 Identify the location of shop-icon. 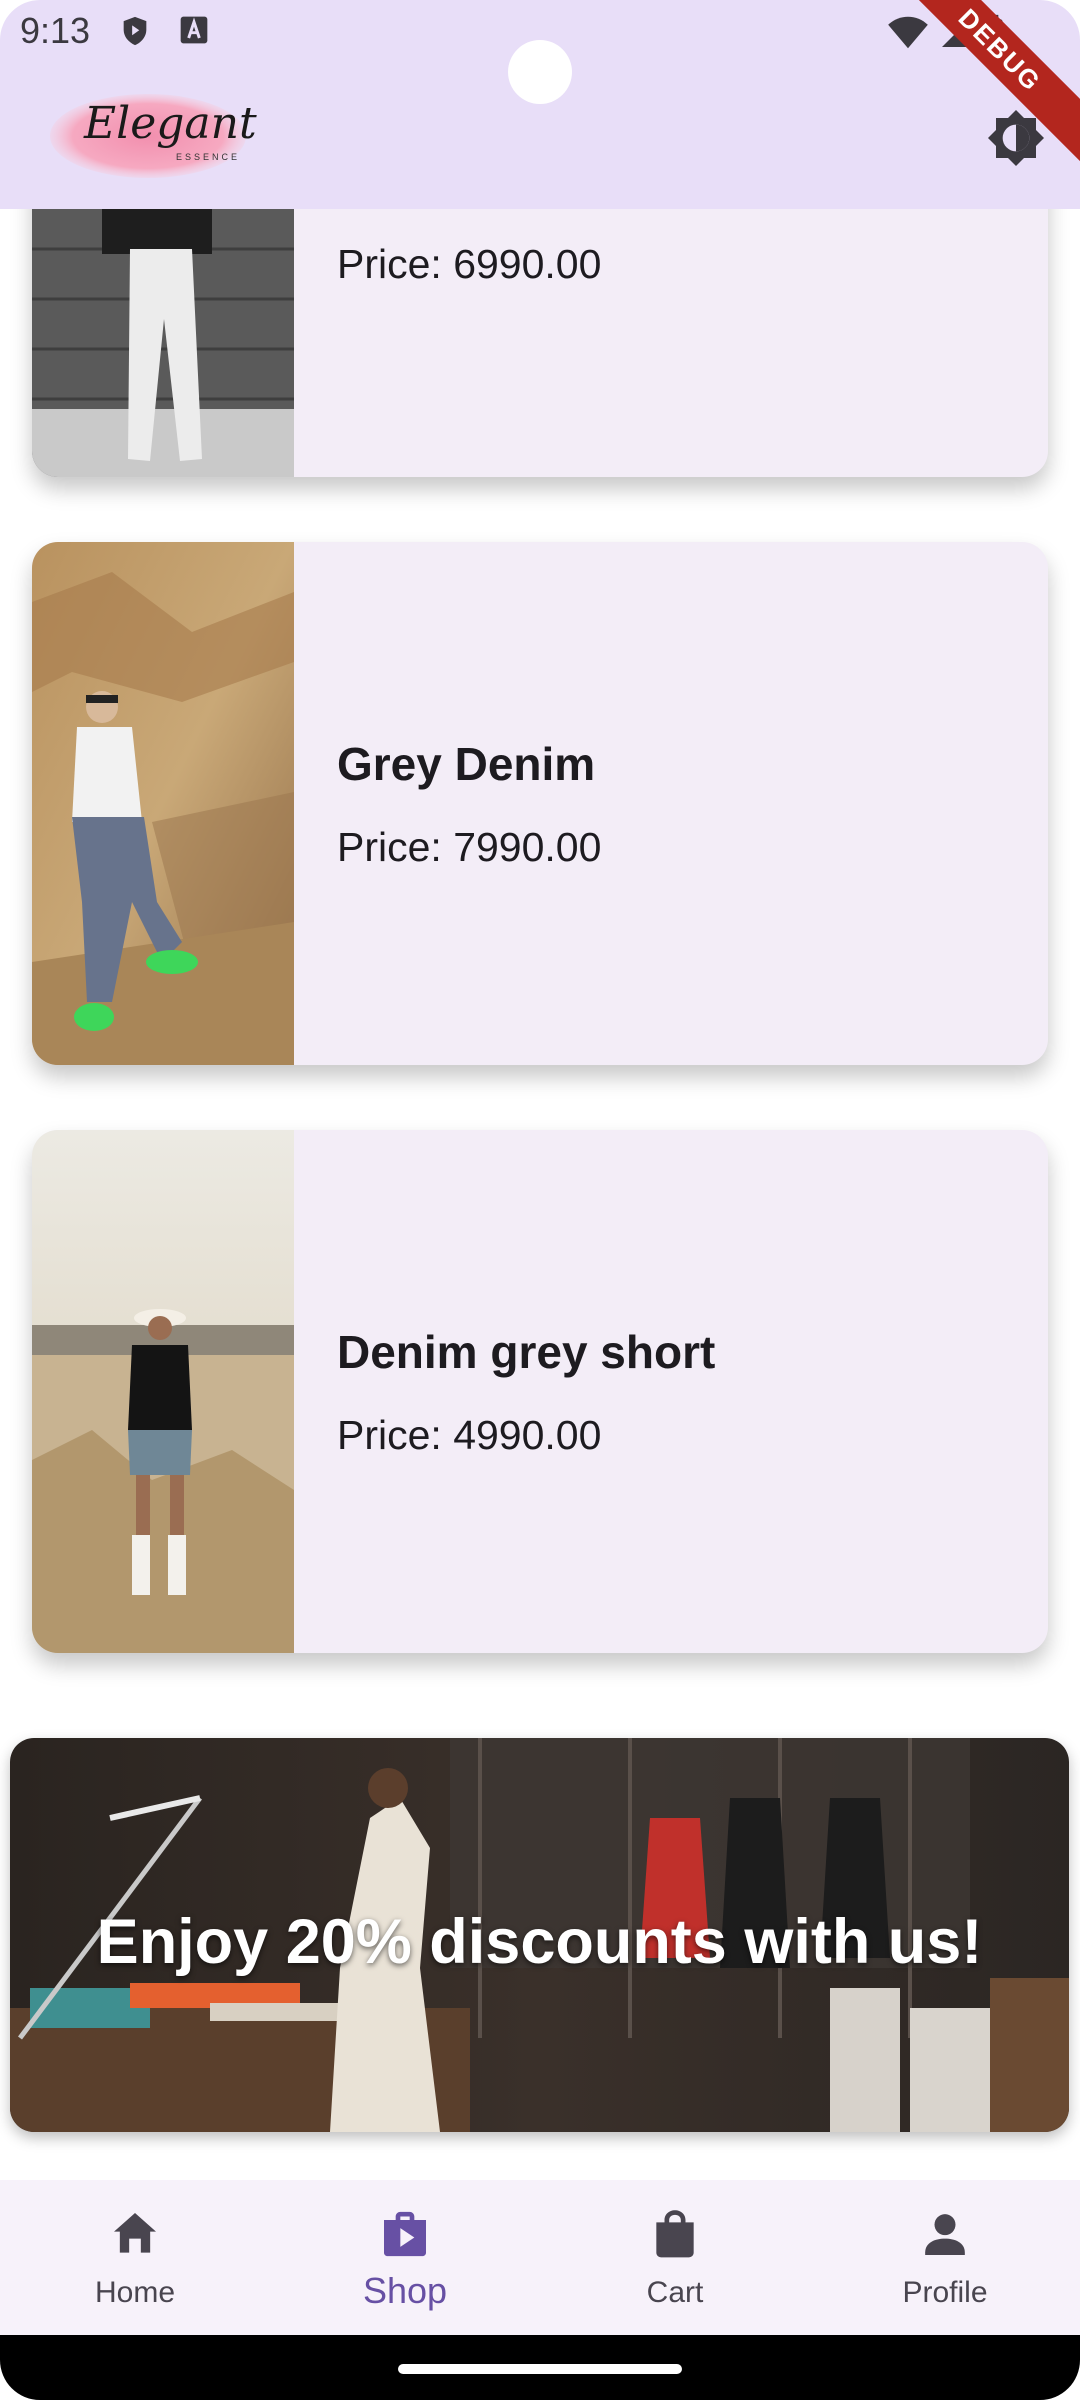
(405, 2234).